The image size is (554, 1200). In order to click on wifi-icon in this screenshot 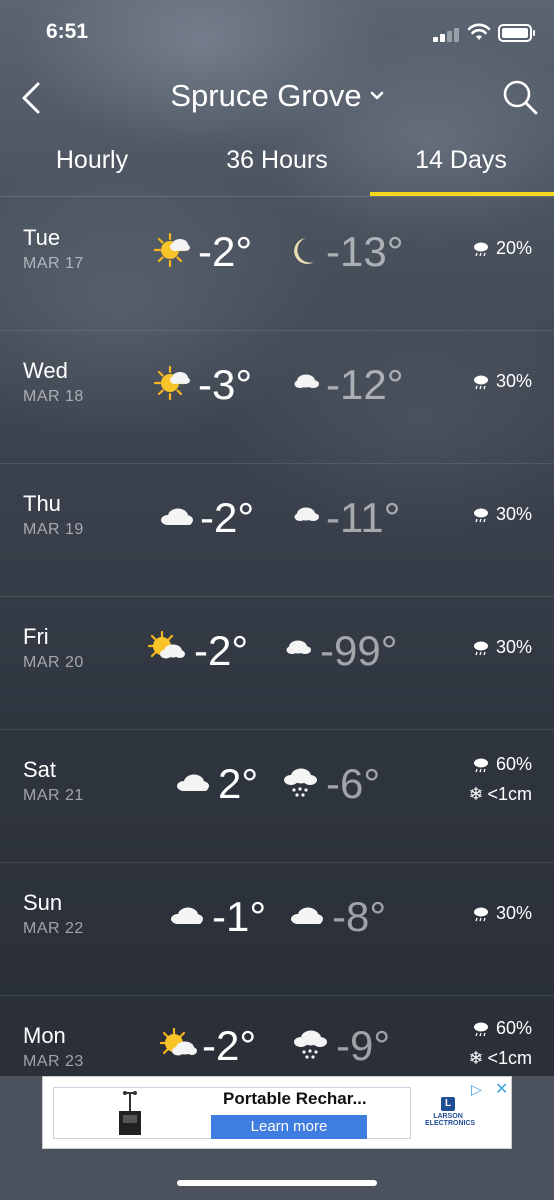, I will do `click(479, 31)`.